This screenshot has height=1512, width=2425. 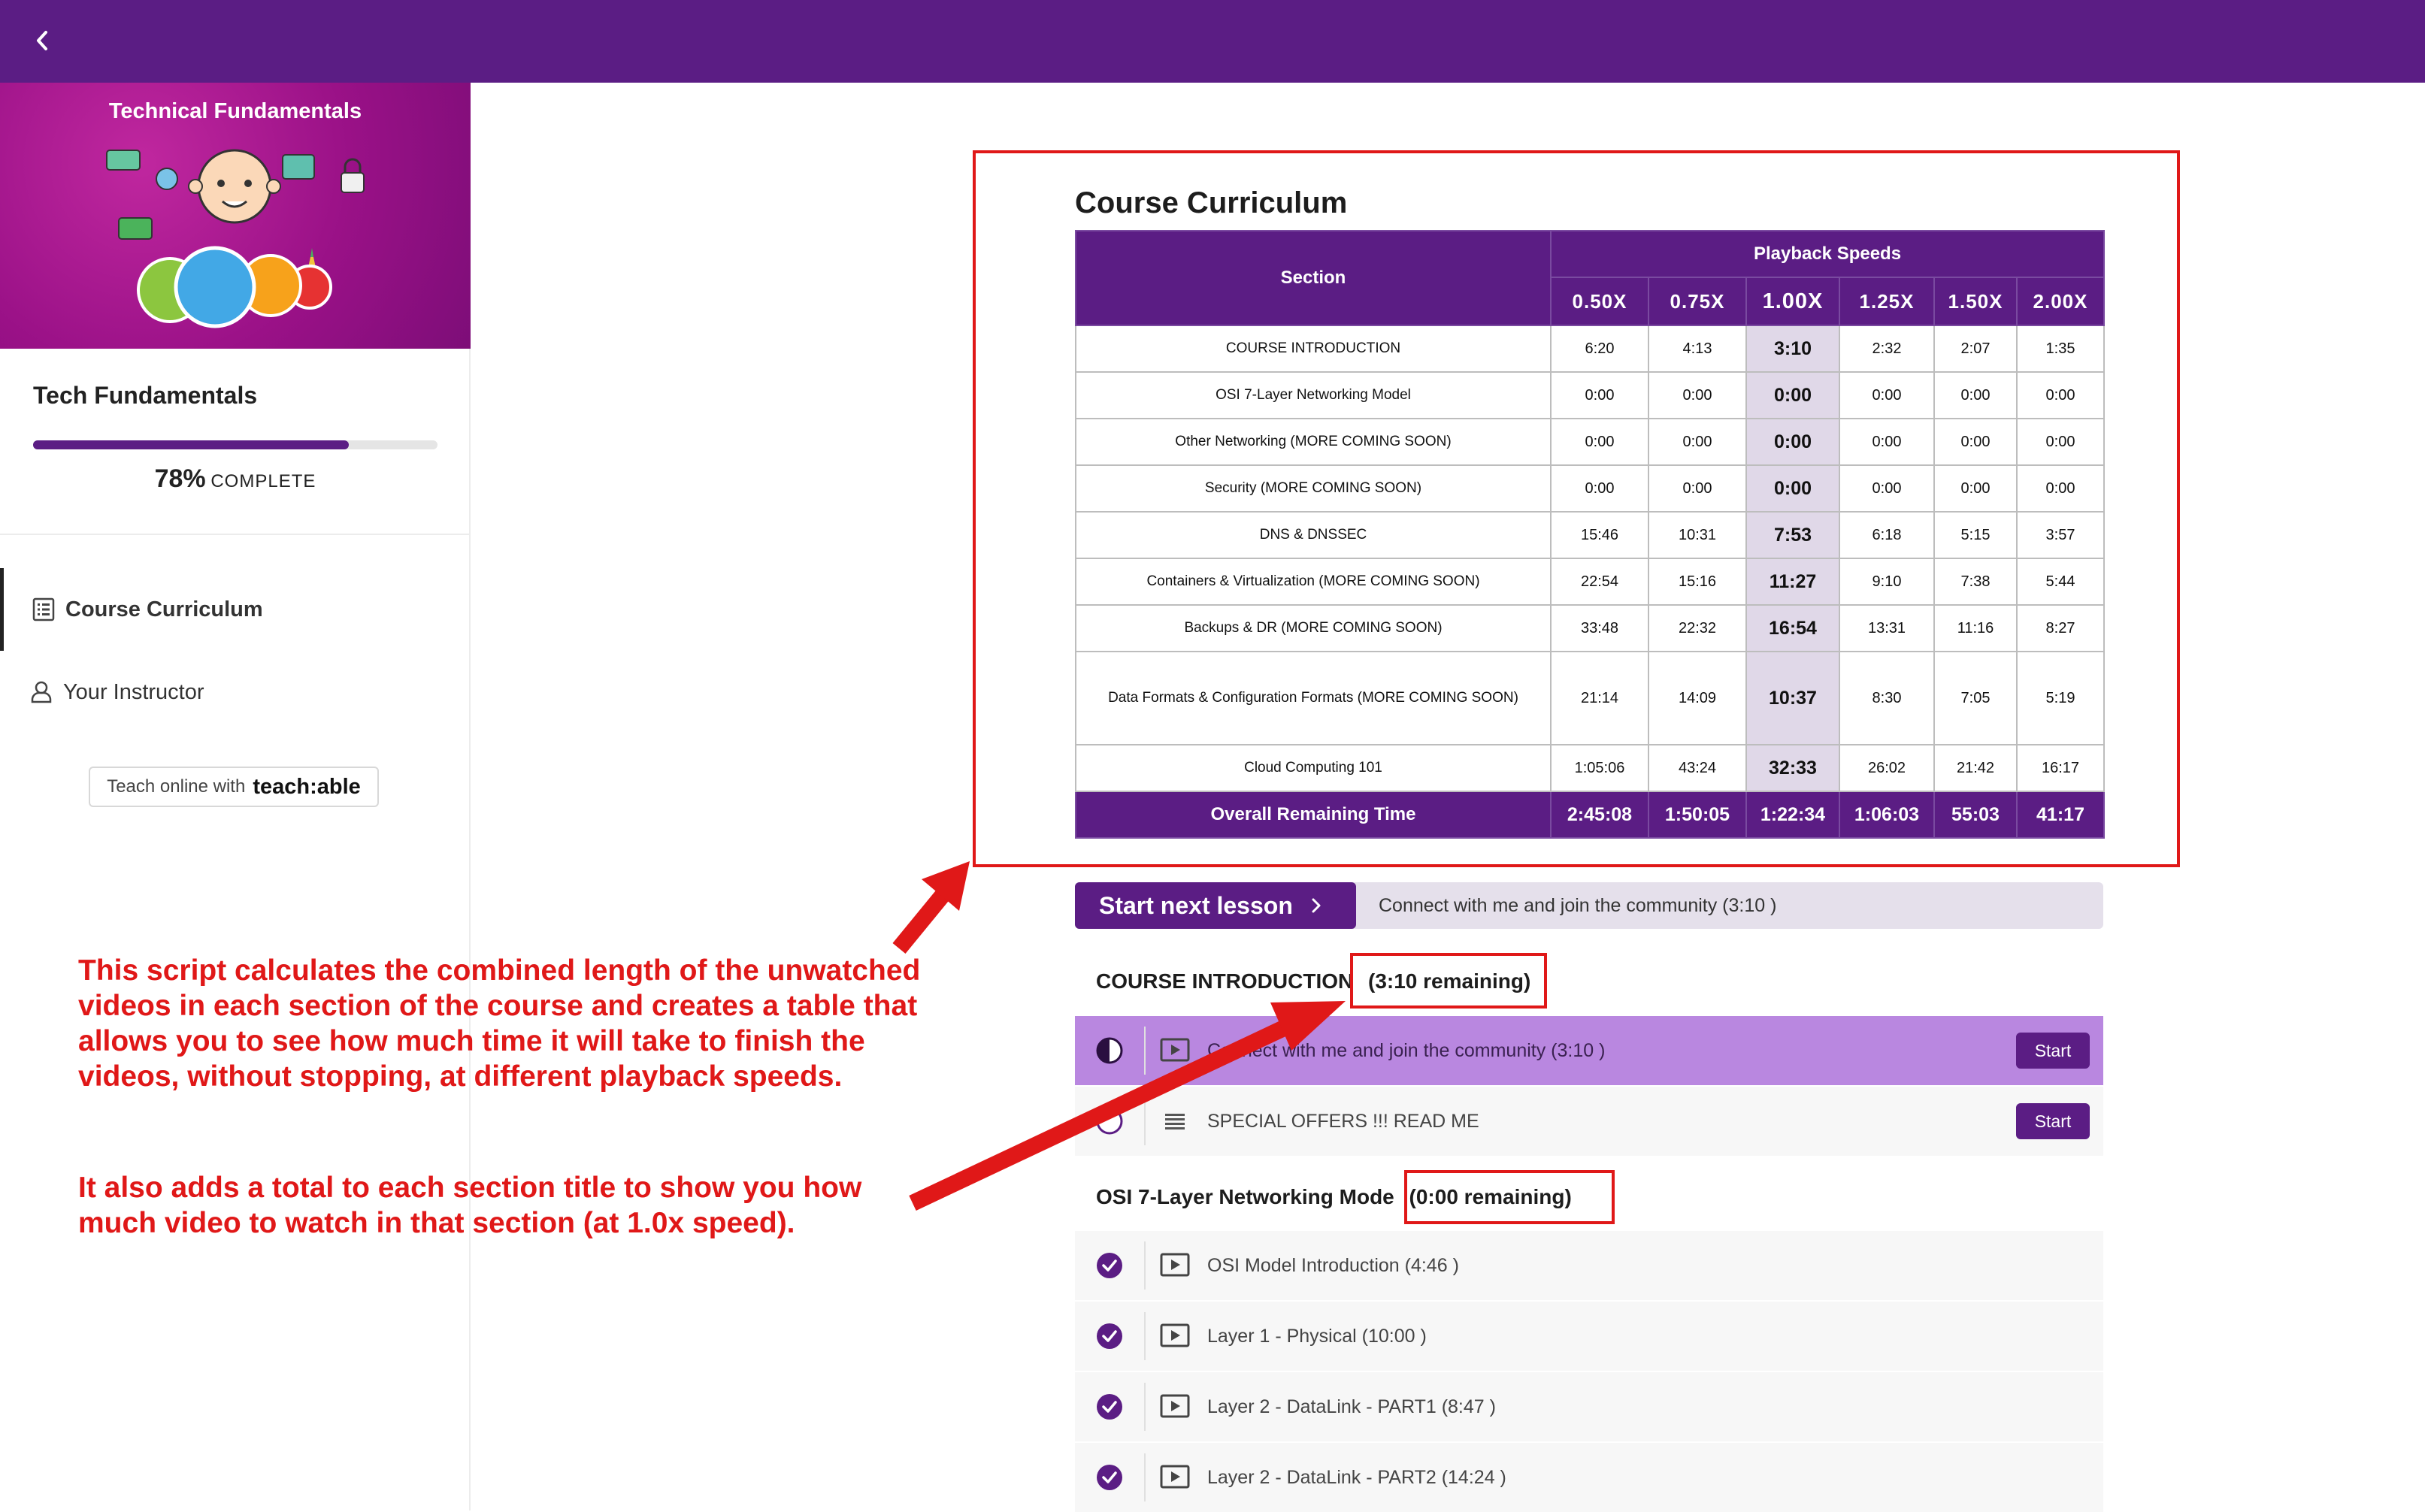 What do you see at coordinates (1196, 905) in the screenshot?
I see `start-next-lesson-label: Start next lesson` at bounding box center [1196, 905].